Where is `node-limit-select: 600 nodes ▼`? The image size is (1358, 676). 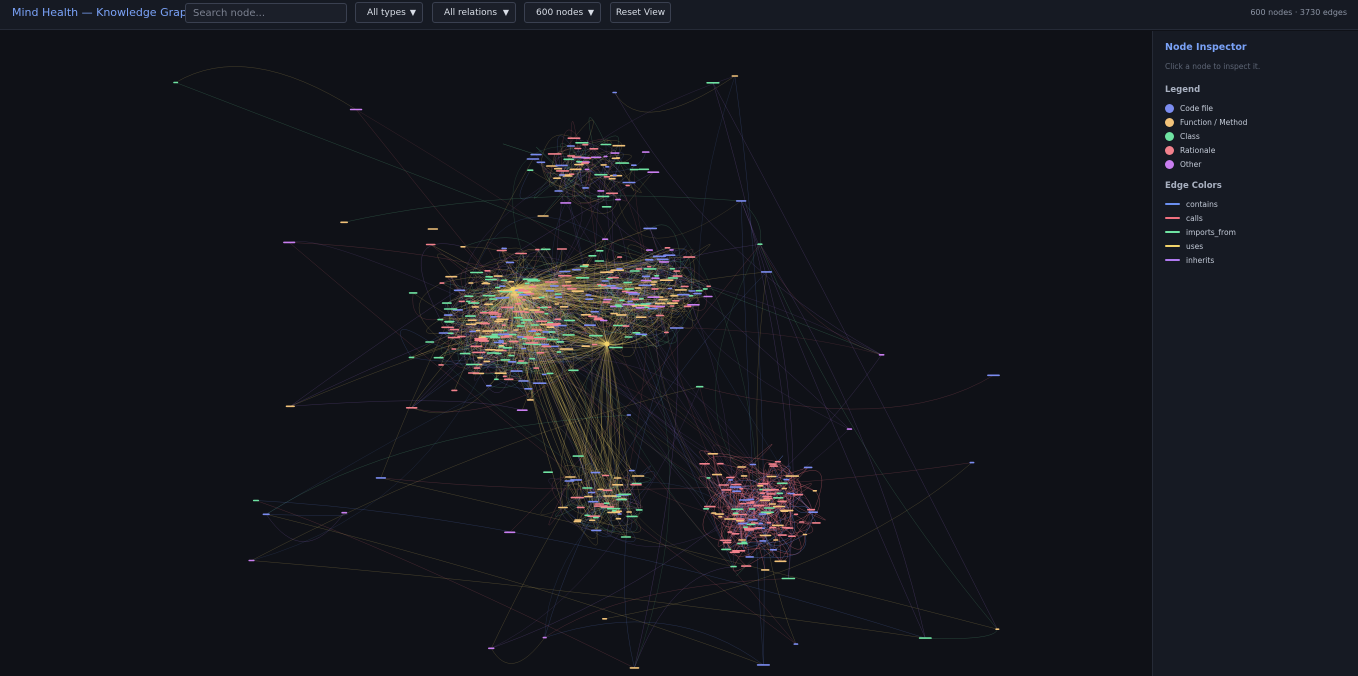 node-limit-select: 600 nodes ▼ is located at coordinates (562, 12).